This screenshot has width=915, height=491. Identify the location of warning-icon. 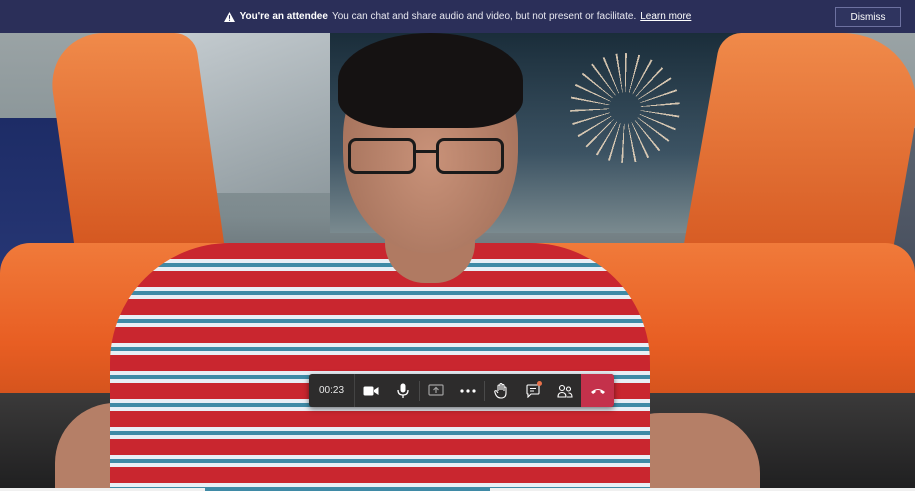
(229, 16).